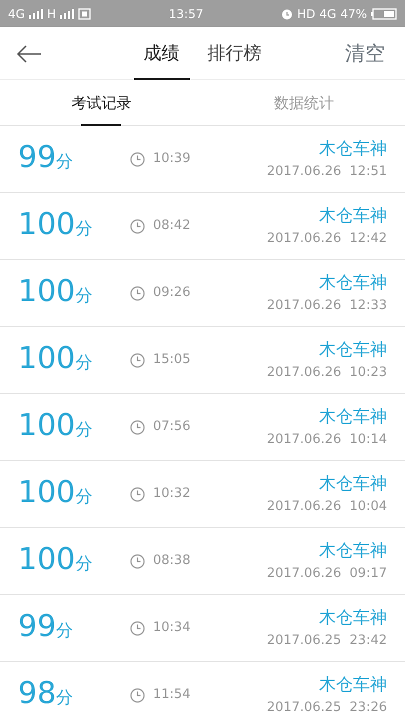 The height and width of the screenshot is (720, 405). I want to click on duration-text: 15:05, so click(171, 360).